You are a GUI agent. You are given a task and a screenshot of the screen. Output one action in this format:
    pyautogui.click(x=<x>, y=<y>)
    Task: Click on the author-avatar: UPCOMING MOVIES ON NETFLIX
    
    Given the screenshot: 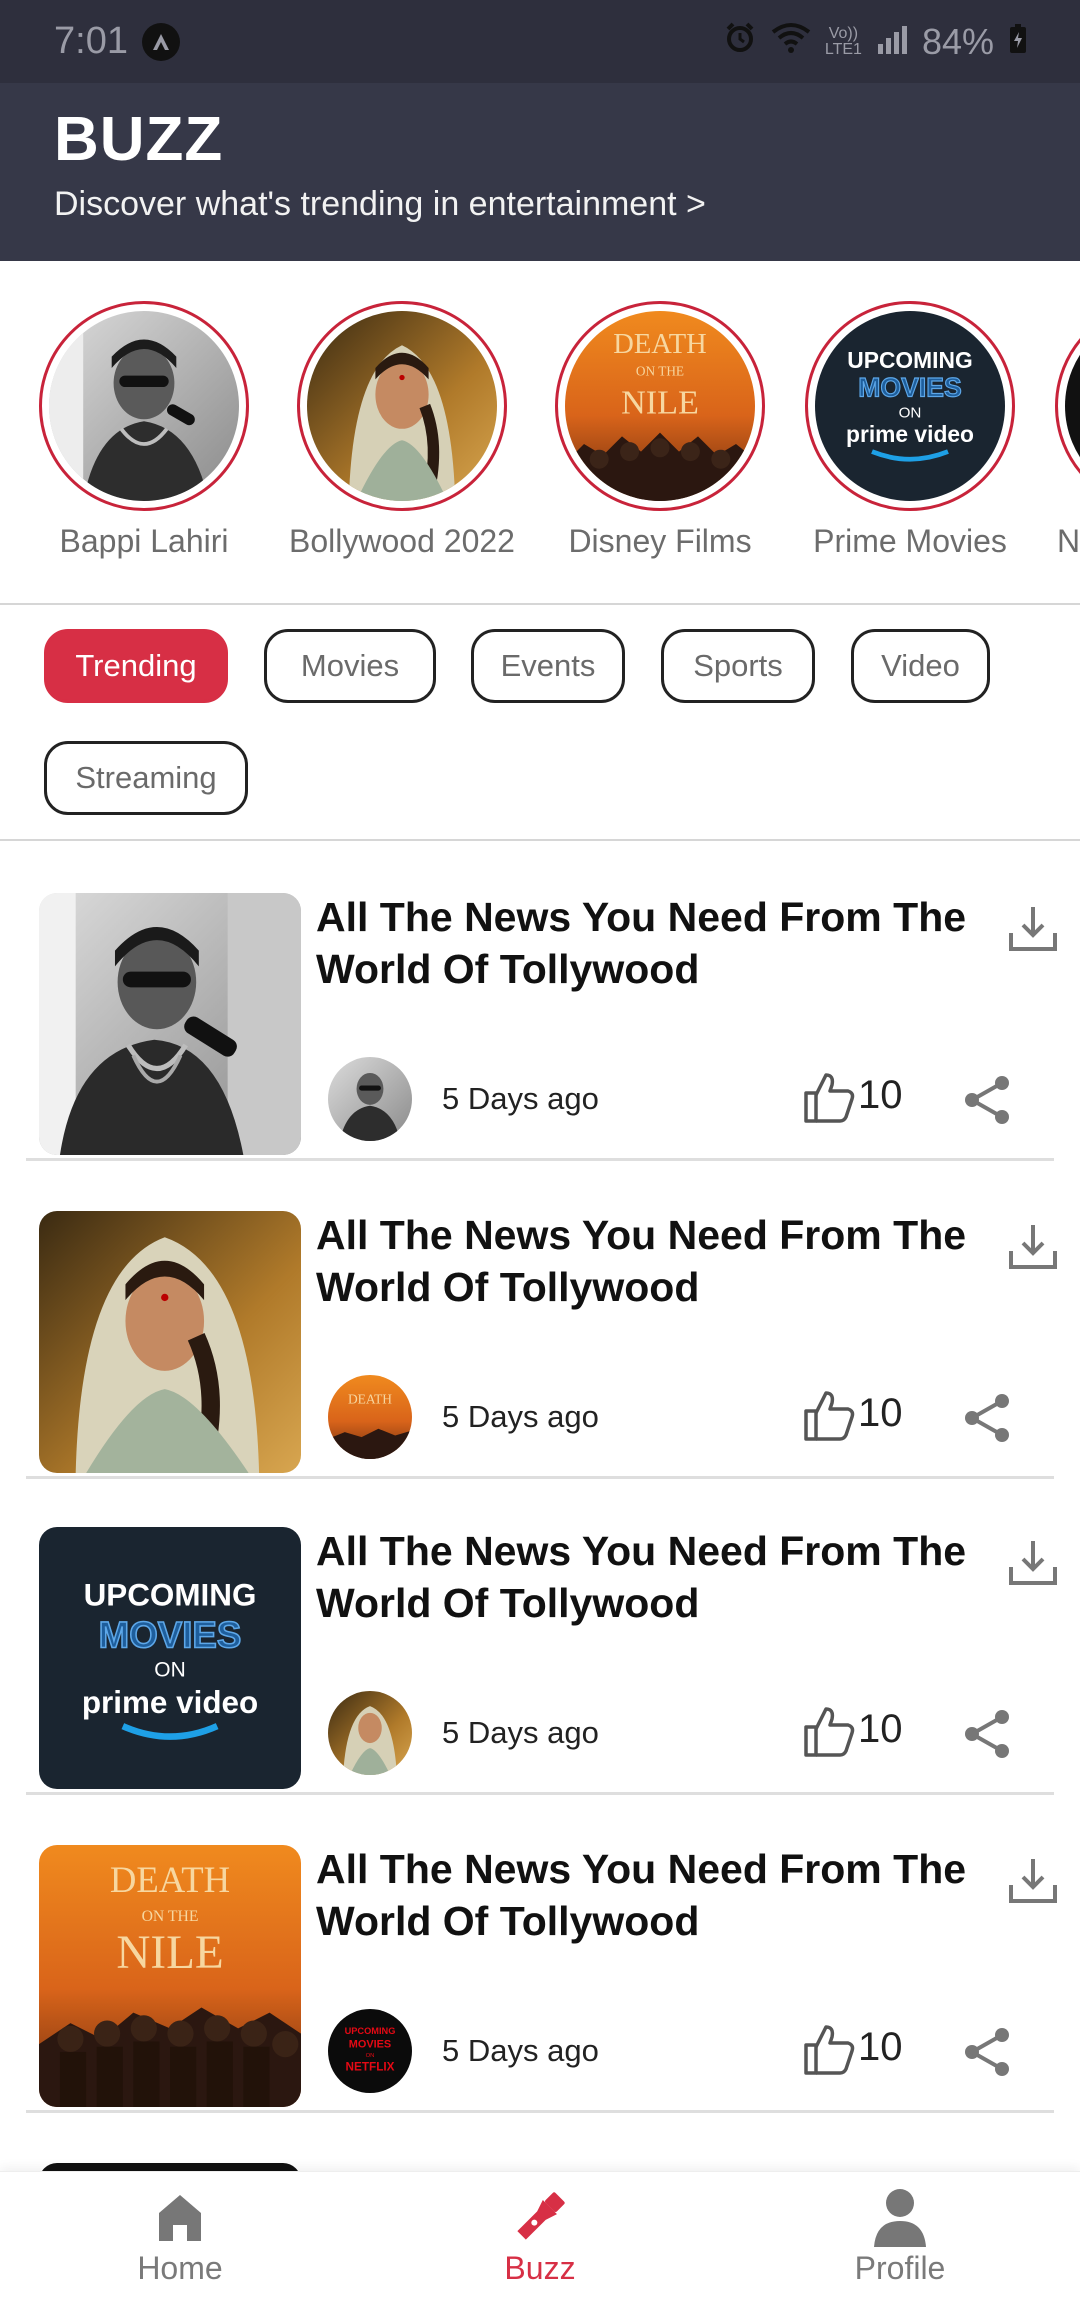 What is the action you would take?
    pyautogui.click(x=370, y=2051)
    